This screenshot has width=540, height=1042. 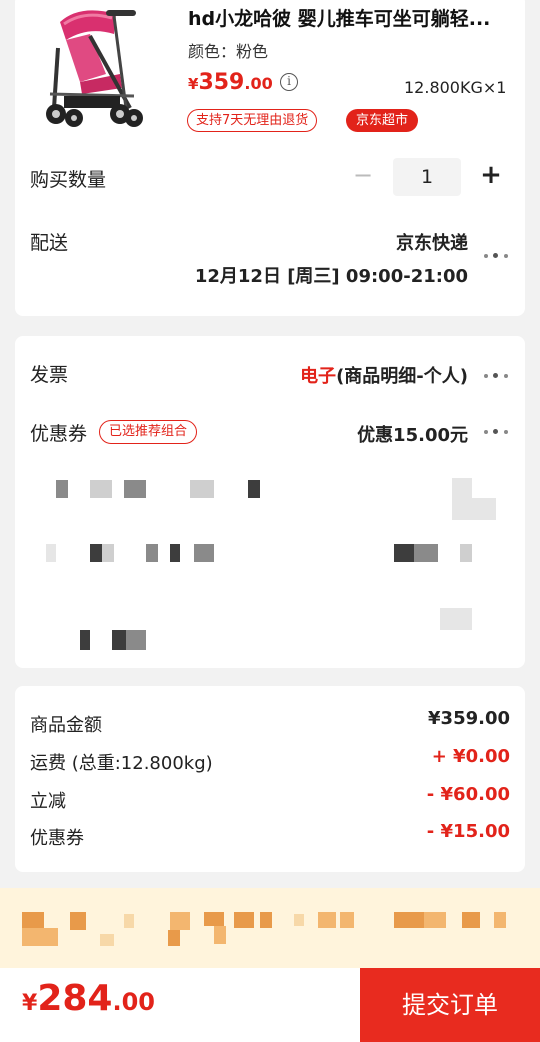 I want to click on total-price: ¥284.00, so click(x=88, y=998).